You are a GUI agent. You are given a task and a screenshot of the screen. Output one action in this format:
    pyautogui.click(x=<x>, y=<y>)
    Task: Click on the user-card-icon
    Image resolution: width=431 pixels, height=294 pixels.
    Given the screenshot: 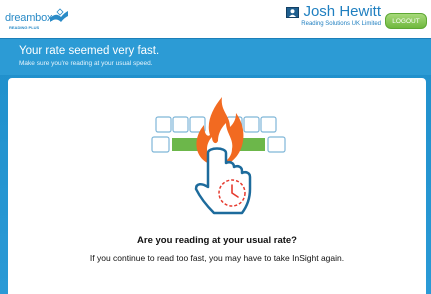 What is the action you would take?
    pyautogui.click(x=293, y=12)
    